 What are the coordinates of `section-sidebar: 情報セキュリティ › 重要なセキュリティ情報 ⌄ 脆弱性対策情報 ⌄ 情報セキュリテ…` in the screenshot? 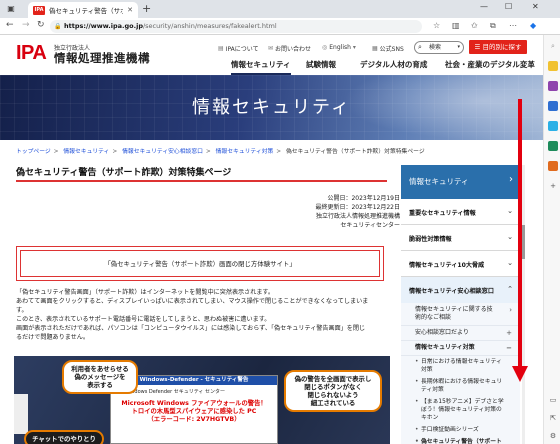 It's located at (460, 304).